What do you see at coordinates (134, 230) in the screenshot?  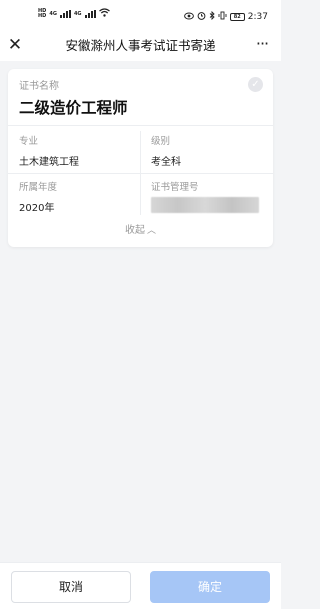 I see `collapse-label: 收起` at bounding box center [134, 230].